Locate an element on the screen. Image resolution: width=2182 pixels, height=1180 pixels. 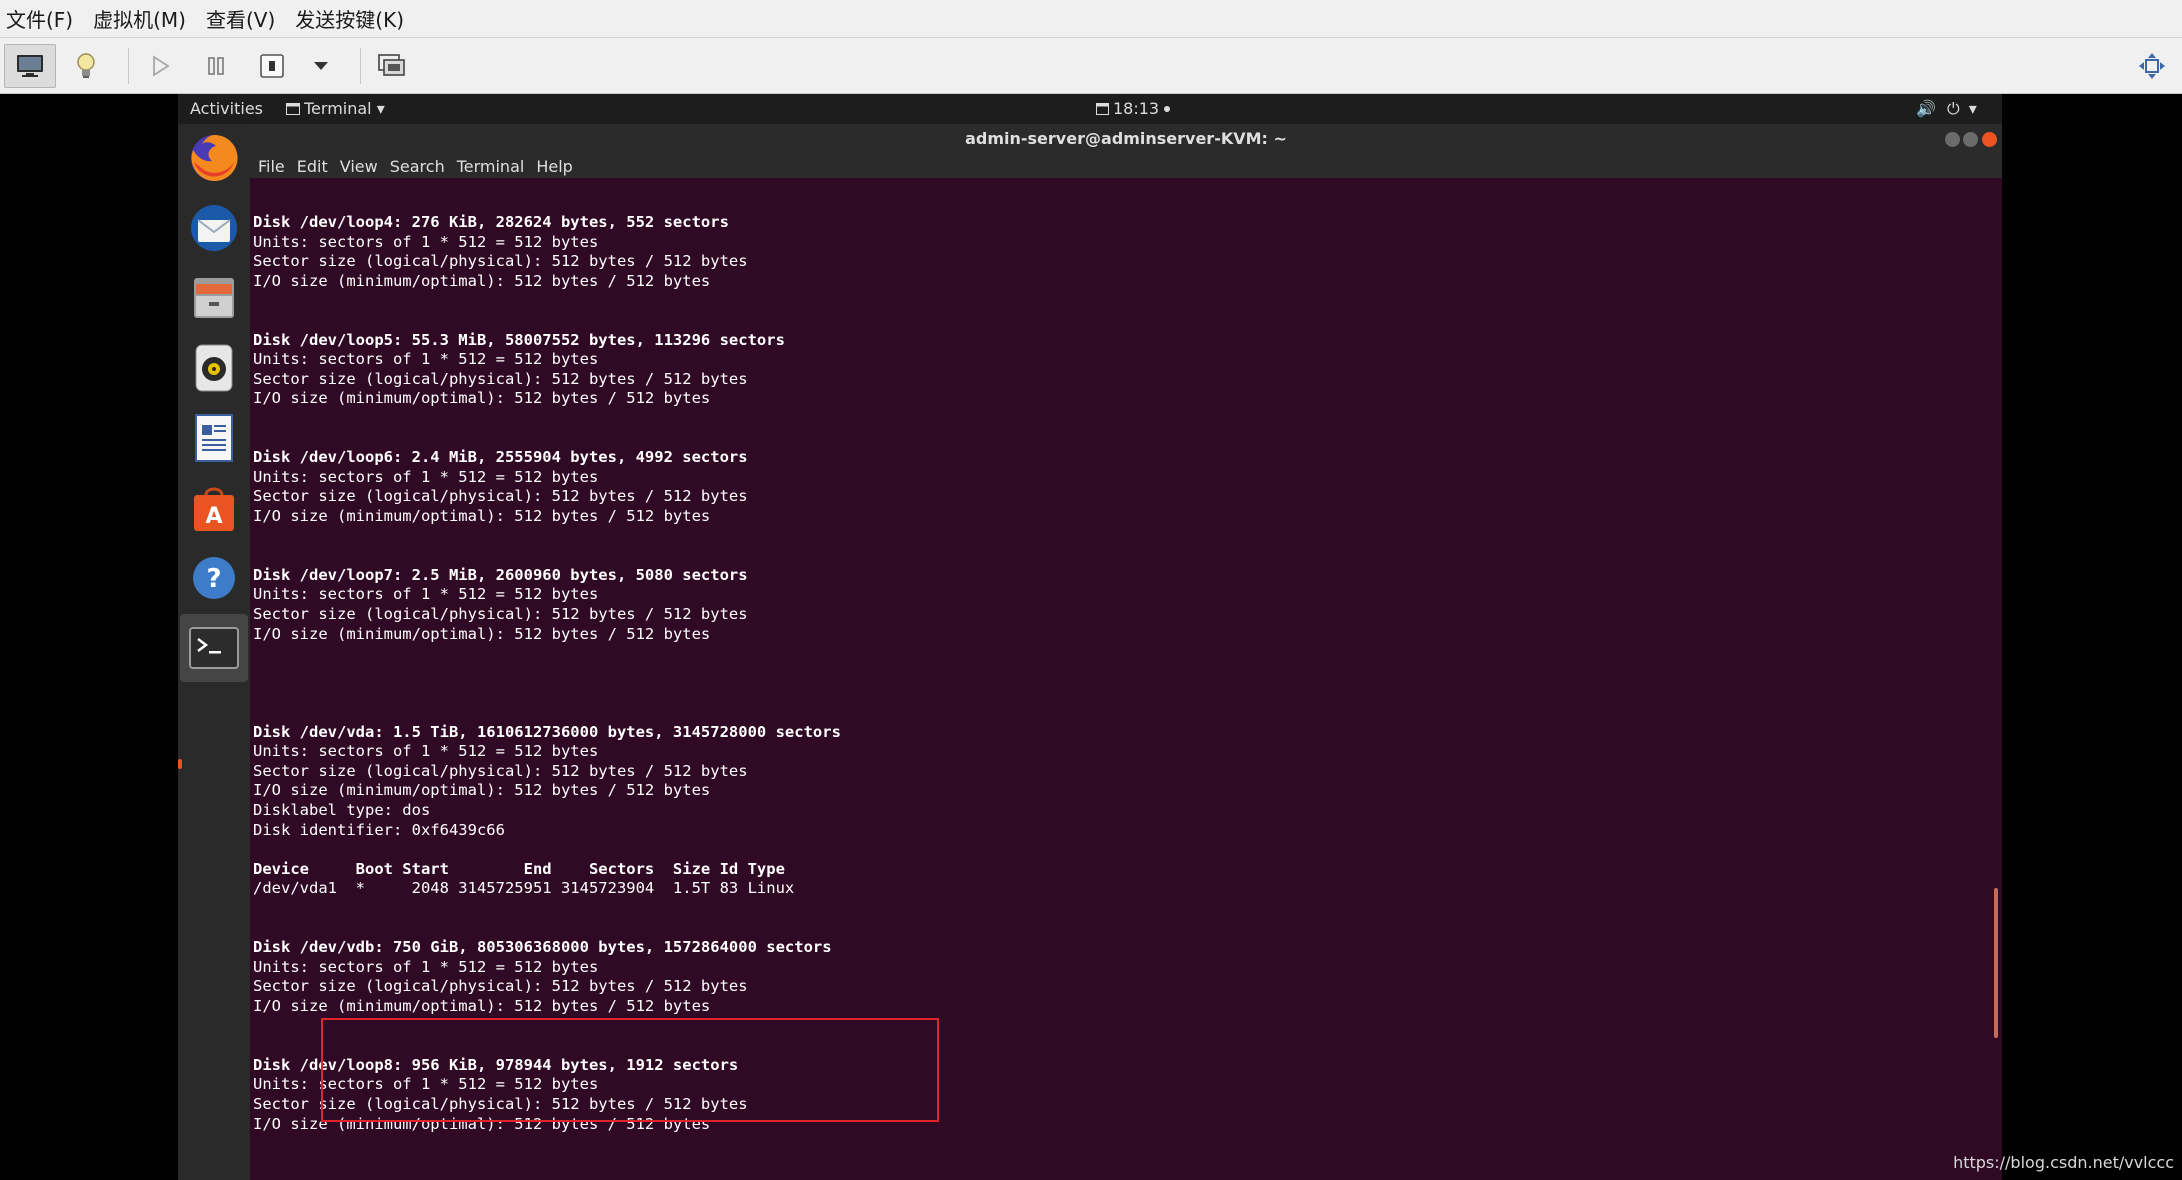
dock: A ? is located at coordinates (214, 652).